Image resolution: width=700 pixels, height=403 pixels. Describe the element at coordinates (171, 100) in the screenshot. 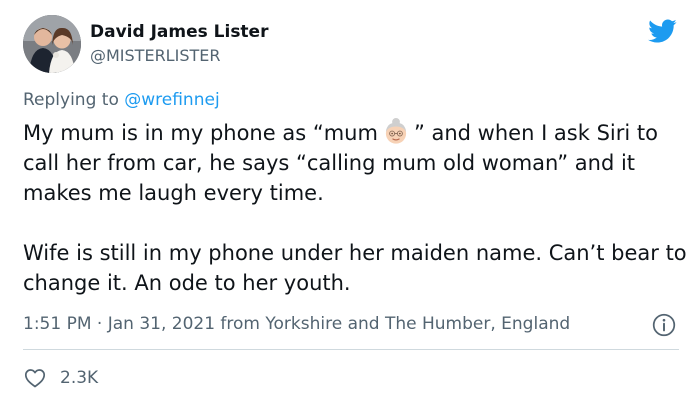

I see `reply-mention-link: @wrefinnej` at that location.